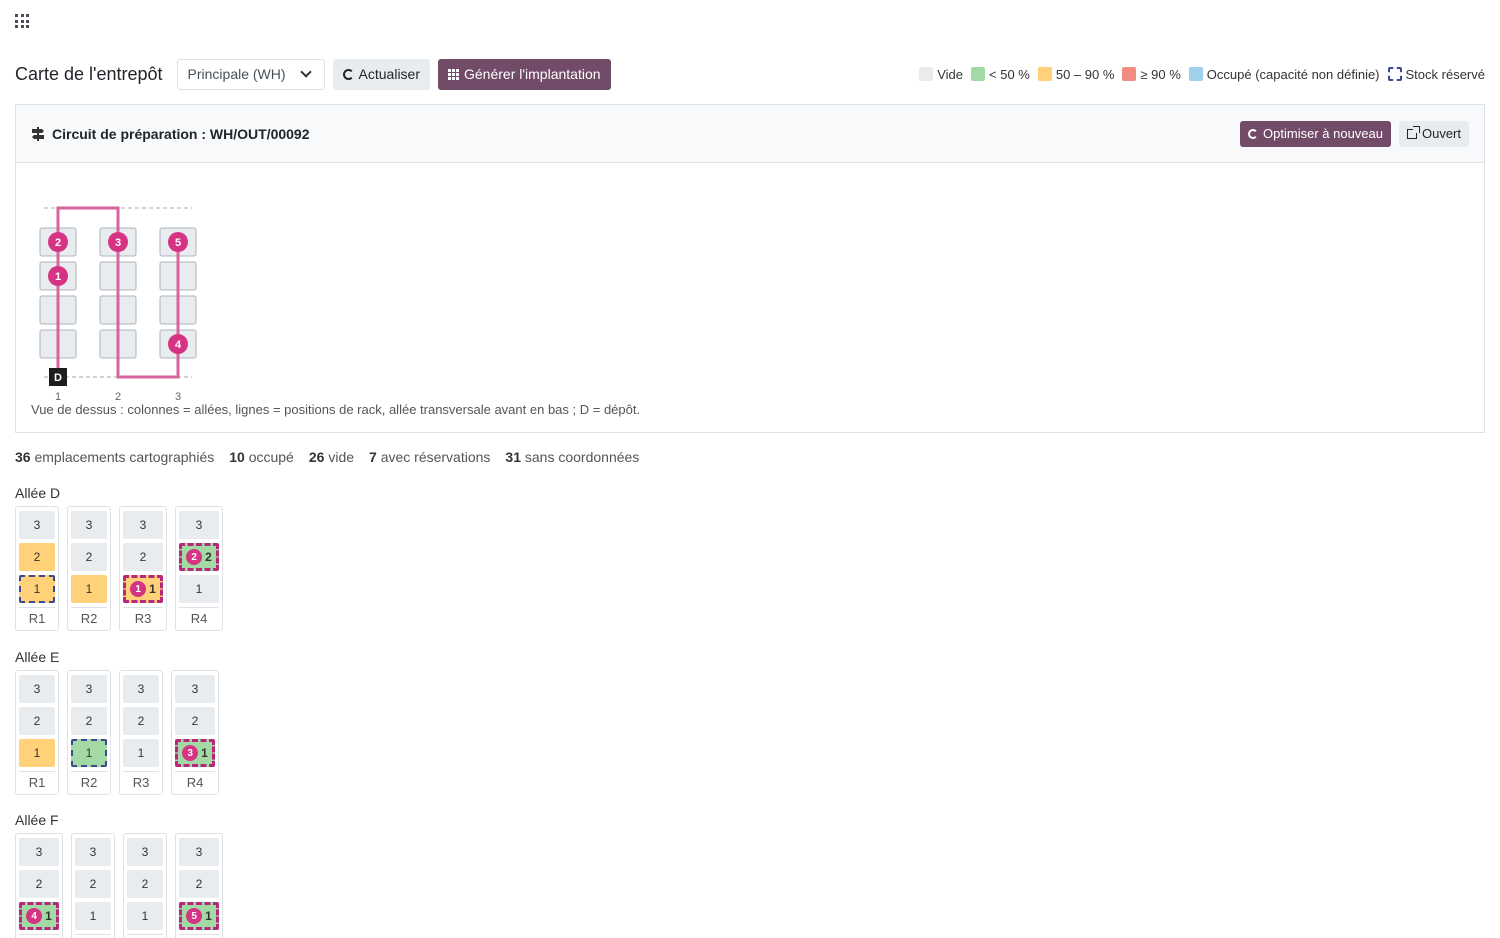 This screenshot has height=938, width=1500. I want to click on route-diagram: 12 345D1 2 3, so click(118, 304).